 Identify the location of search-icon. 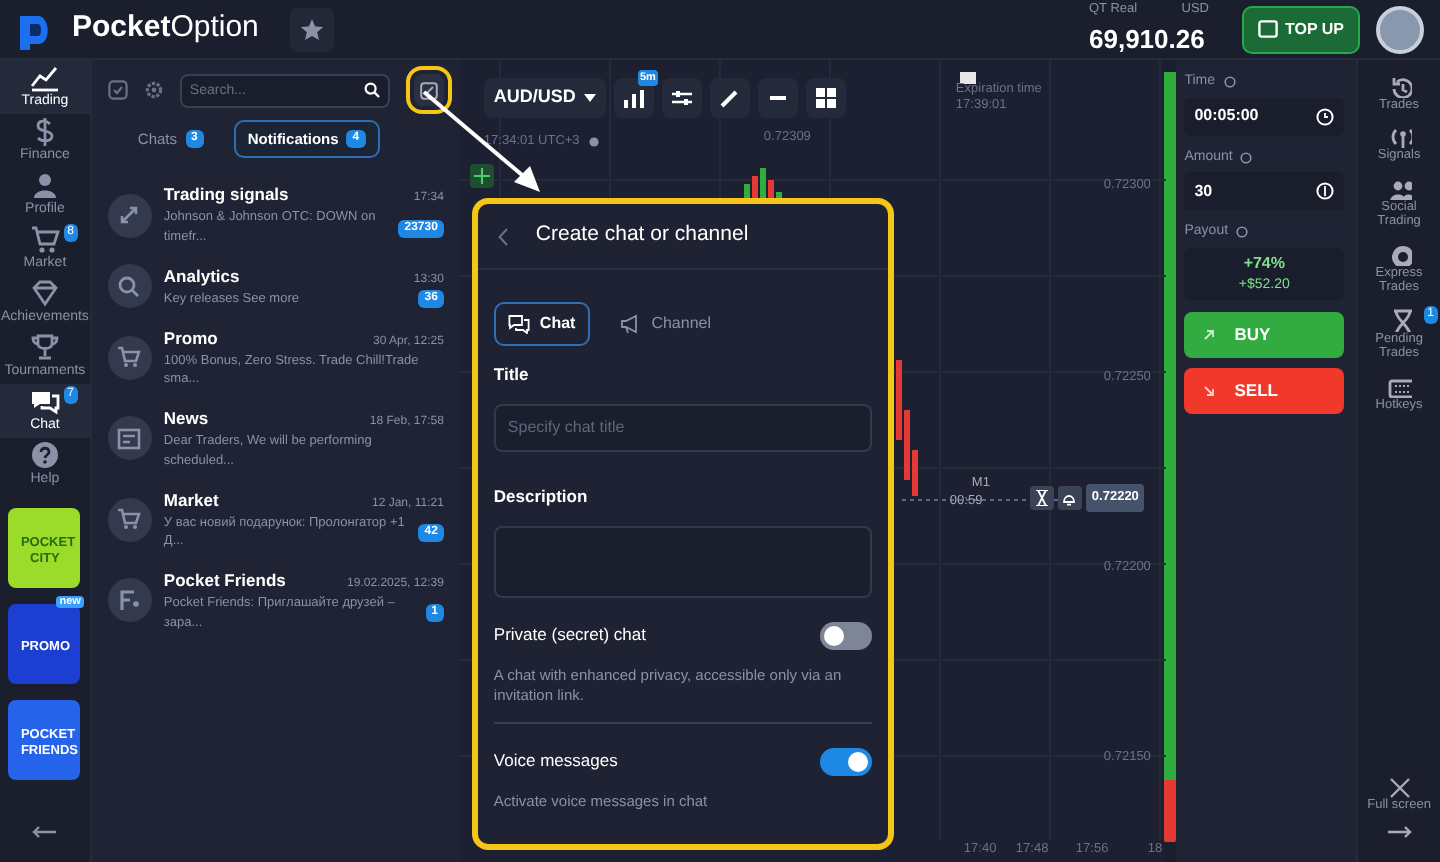
(371, 89).